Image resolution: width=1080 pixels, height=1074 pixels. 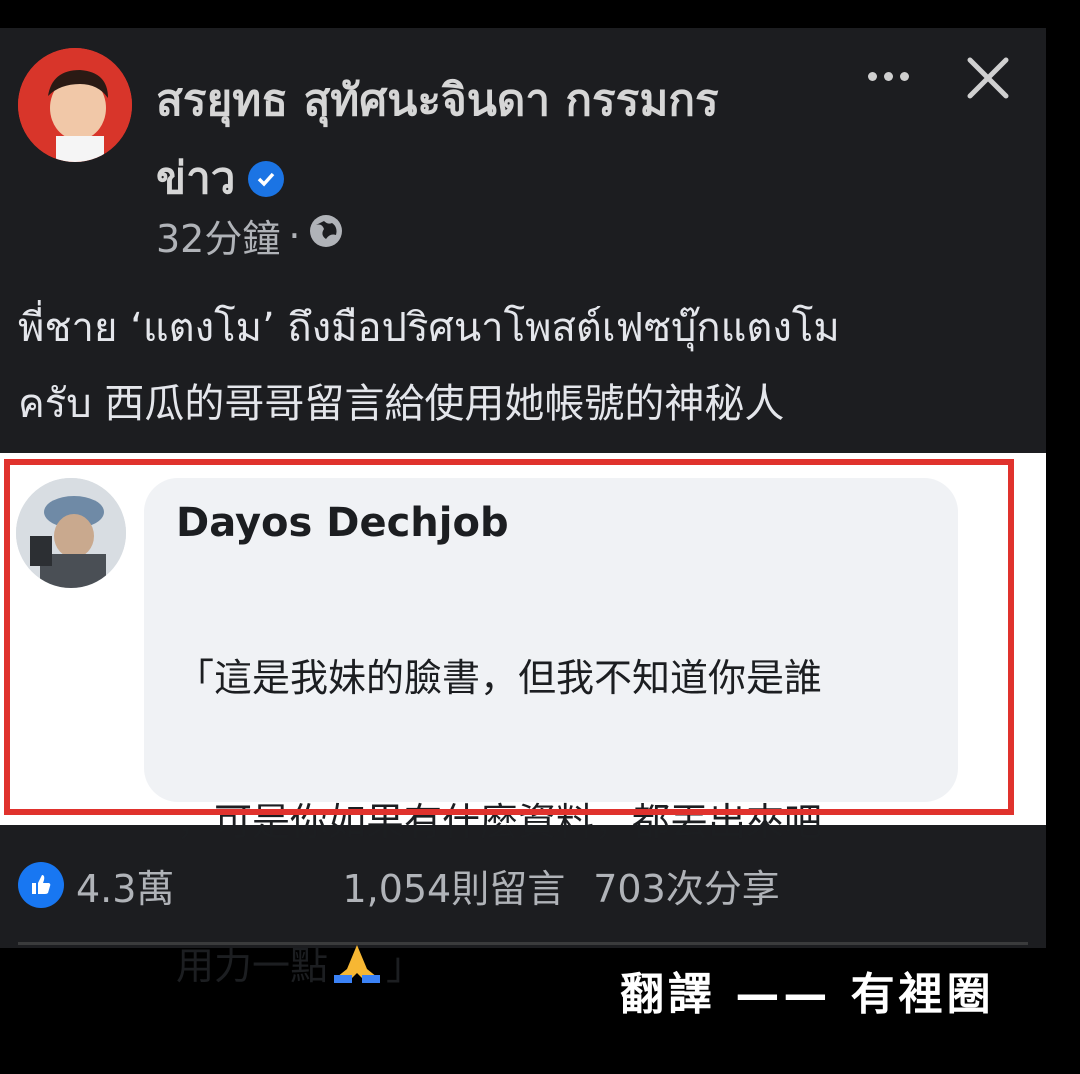 What do you see at coordinates (405, 966) in the screenshot?
I see `comment-line3-end: 」` at bounding box center [405, 966].